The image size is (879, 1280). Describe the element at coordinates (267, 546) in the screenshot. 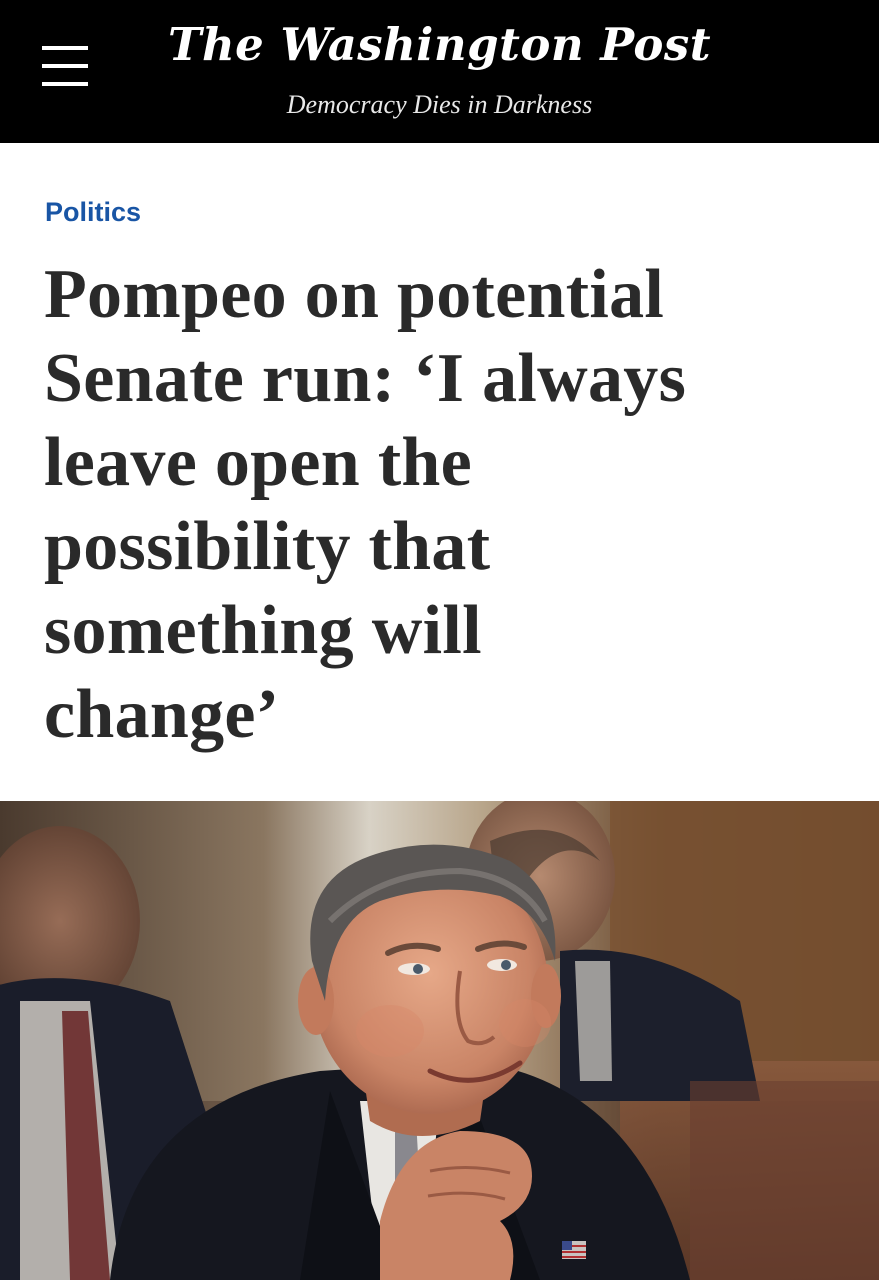

I see `headline-line: possibility that` at that location.